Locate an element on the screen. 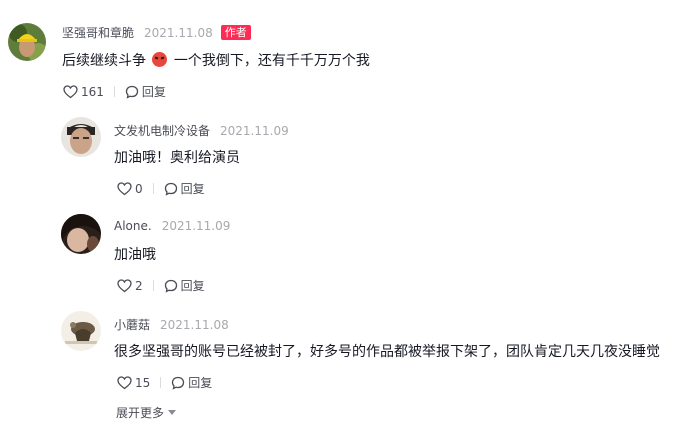  like-count: 161 is located at coordinates (92, 91).